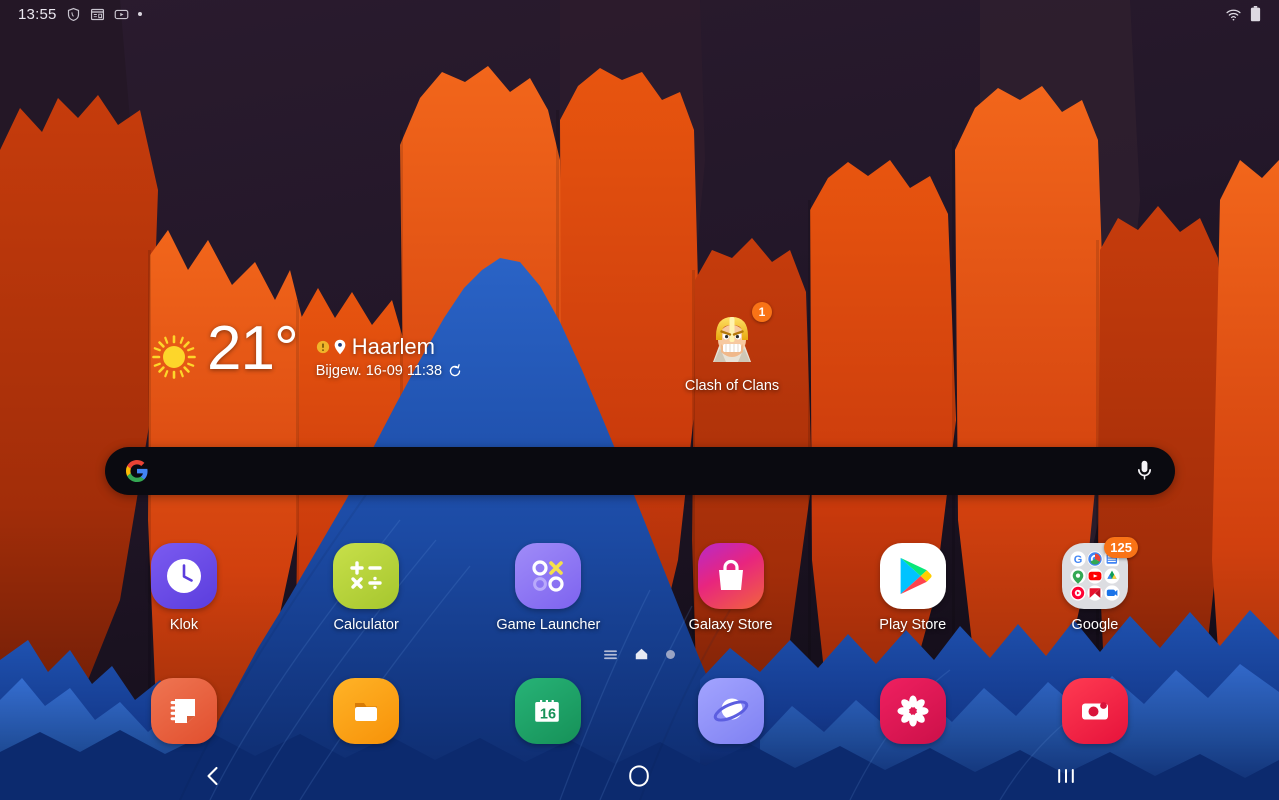  I want to click on weather-updated-row: Bijgew. 16-09 11:38, so click(389, 371).